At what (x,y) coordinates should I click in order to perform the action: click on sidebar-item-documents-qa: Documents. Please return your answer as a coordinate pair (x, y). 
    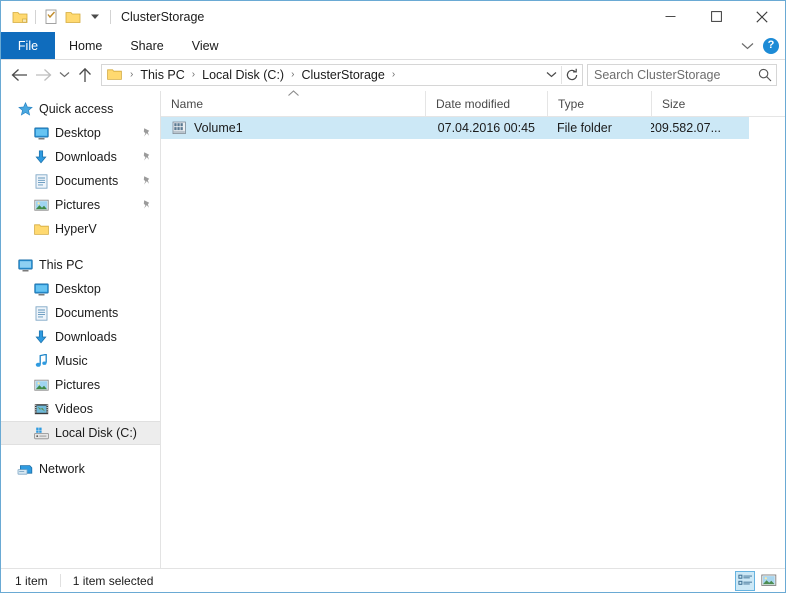
    Looking at the image, I should click on (80, 181).